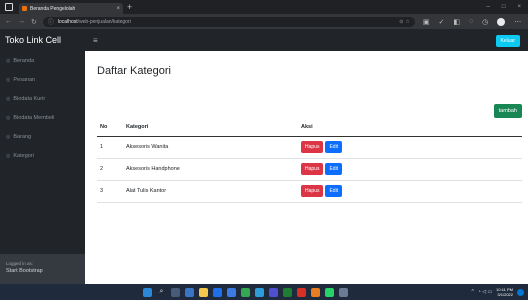 Image resolution: width=528 pixels, height=300 pixels. I want to click on logout-button: Keluar, so click(507, 41).